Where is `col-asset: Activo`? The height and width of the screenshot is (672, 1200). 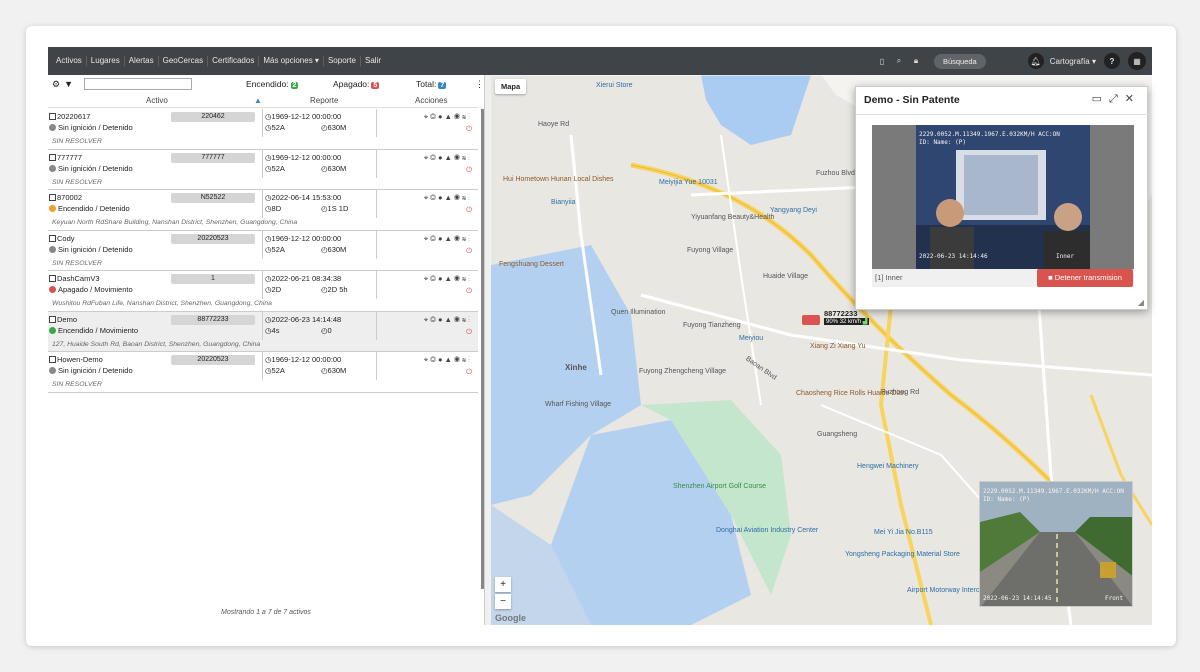
col-asset: Activo is located at coordinates (157, 100).